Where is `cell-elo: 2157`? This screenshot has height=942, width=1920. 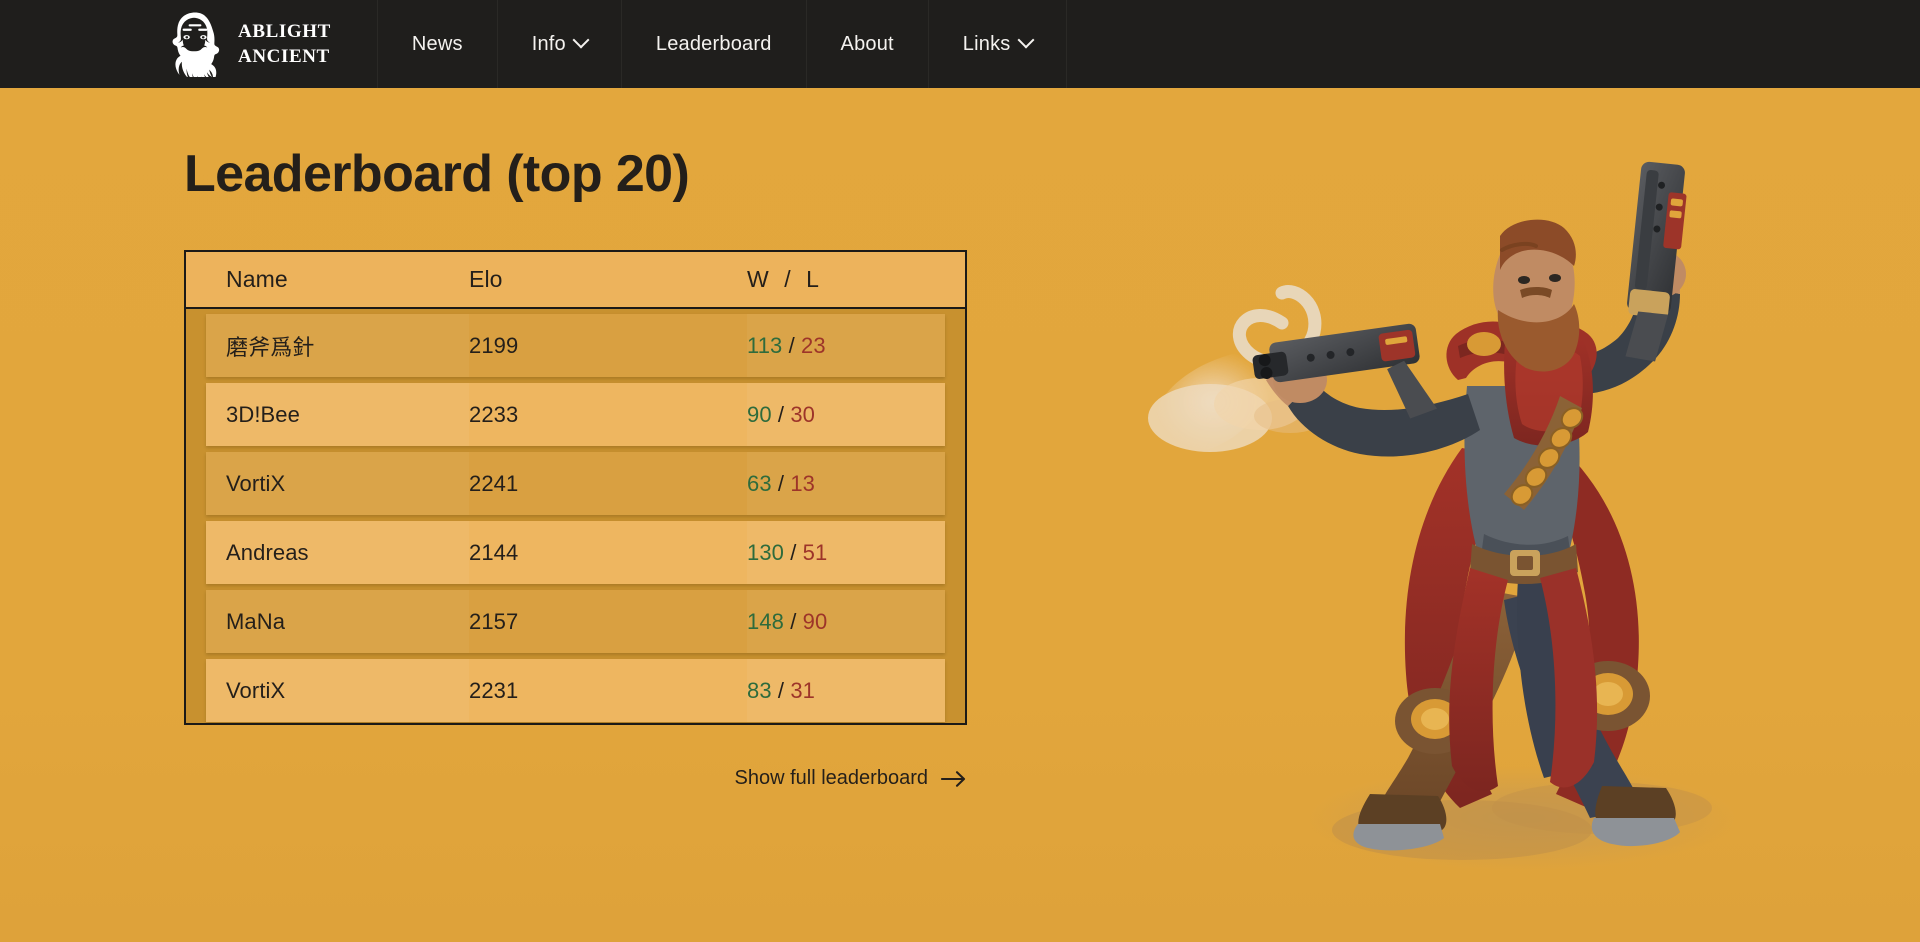 cell-elo: 2157 is located at coordinates (494, 621).